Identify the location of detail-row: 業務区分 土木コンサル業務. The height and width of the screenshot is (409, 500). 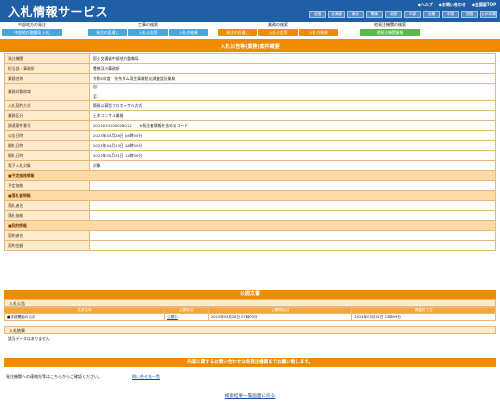
(250, 115).